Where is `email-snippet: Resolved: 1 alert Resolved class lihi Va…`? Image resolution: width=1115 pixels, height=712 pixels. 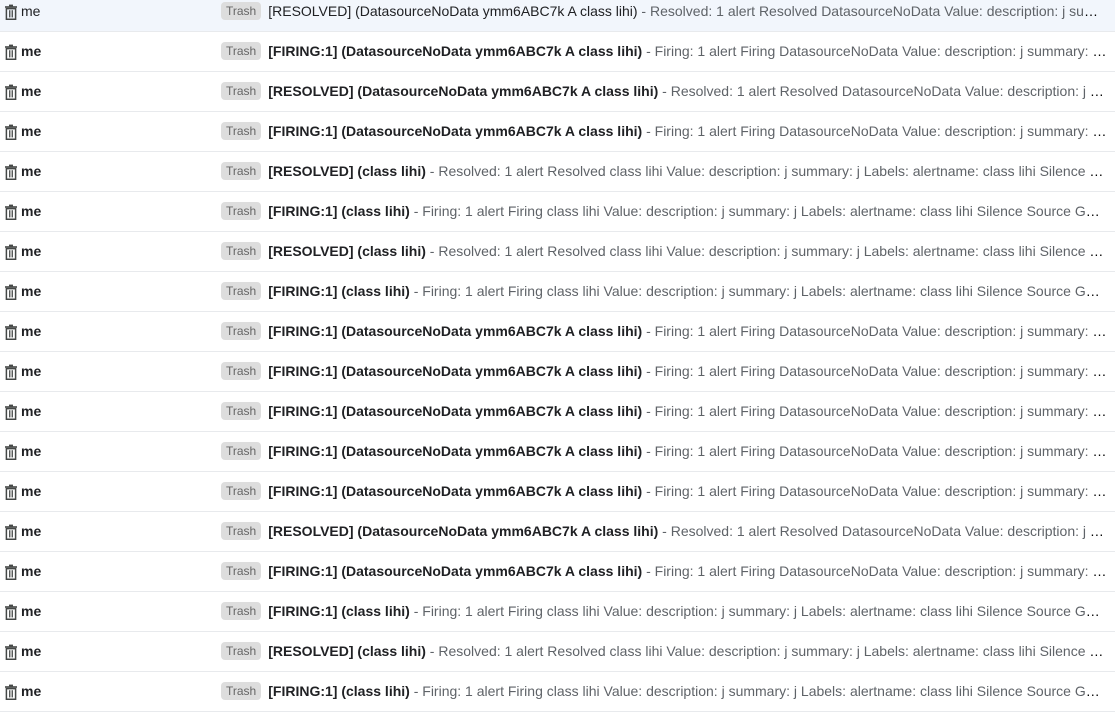 email-snippet: Resolved: 1 alert Resolved class lihi Va… is located at coordinates (772, 251).